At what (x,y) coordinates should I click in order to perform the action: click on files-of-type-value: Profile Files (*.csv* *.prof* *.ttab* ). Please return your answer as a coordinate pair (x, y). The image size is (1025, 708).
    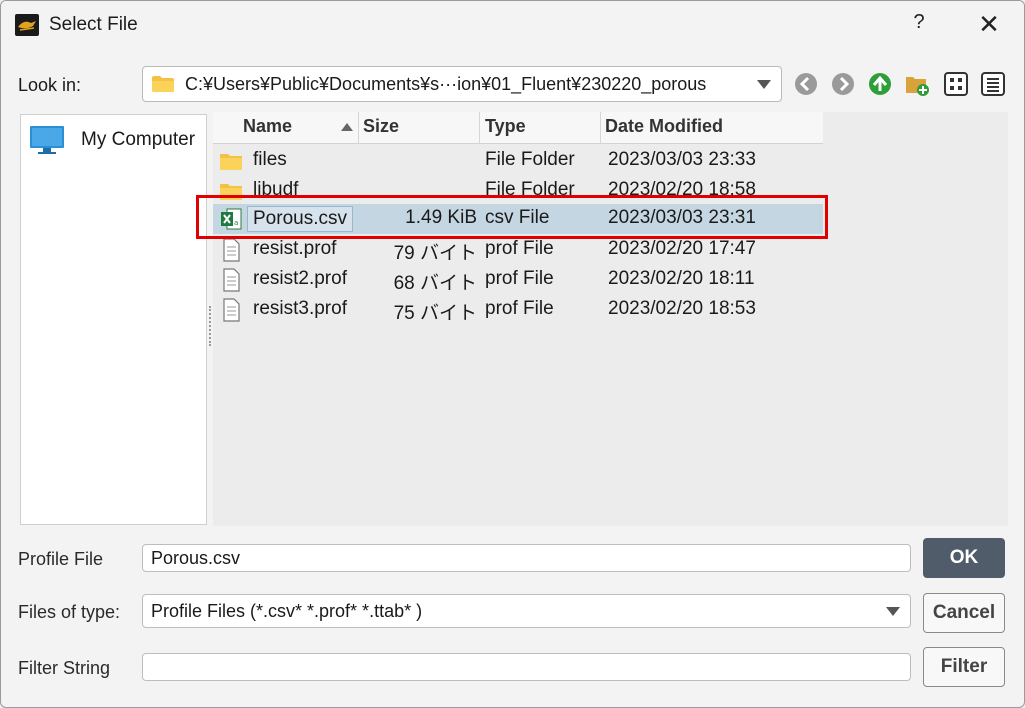
    Looking at the image, I should click on (287, 611).